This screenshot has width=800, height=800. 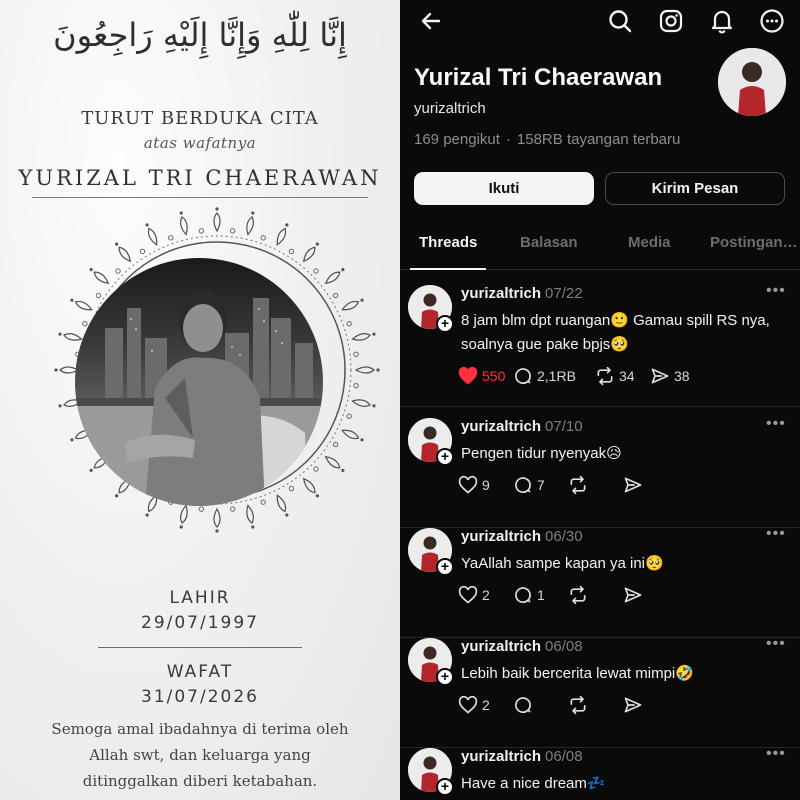 I want to click on follower-count: 169 pengikut, so click(x=457, y=139).